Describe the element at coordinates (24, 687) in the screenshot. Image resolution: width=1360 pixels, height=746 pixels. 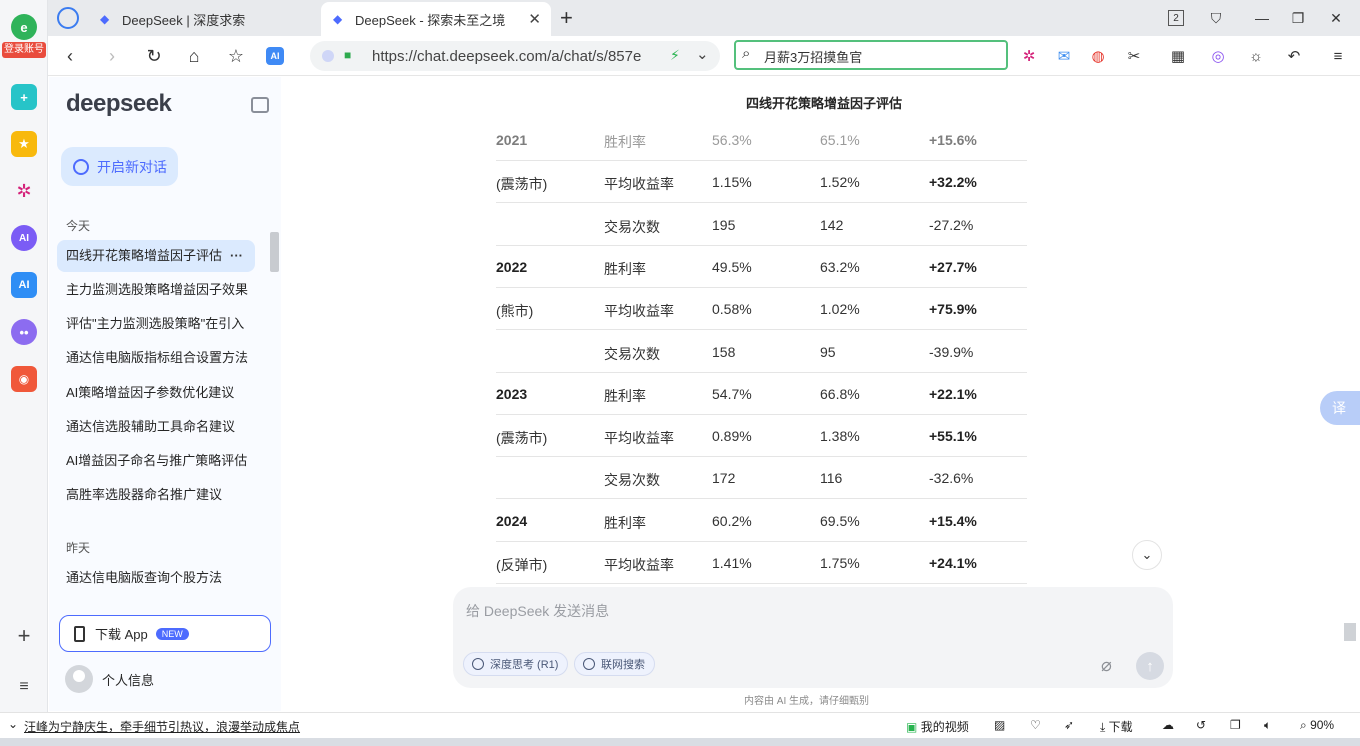
I see `menu-list-icon: ≡` at that location.